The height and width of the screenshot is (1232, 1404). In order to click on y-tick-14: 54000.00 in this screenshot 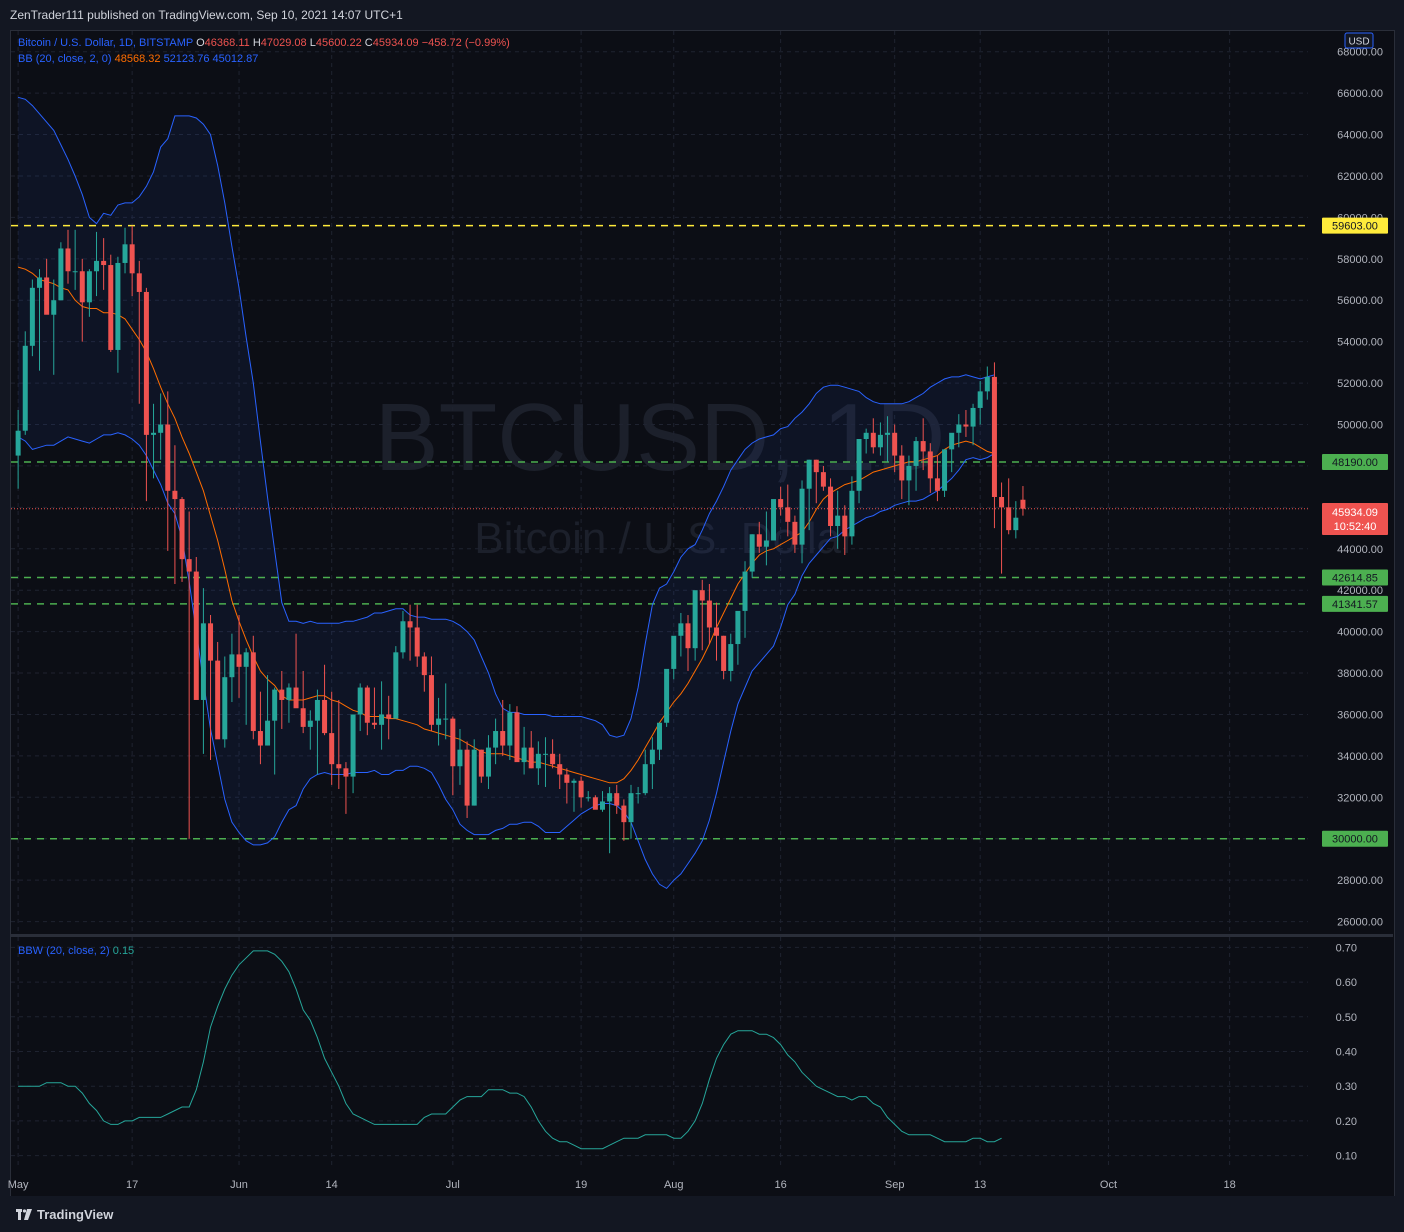, I will do `click(1360, 343)`.